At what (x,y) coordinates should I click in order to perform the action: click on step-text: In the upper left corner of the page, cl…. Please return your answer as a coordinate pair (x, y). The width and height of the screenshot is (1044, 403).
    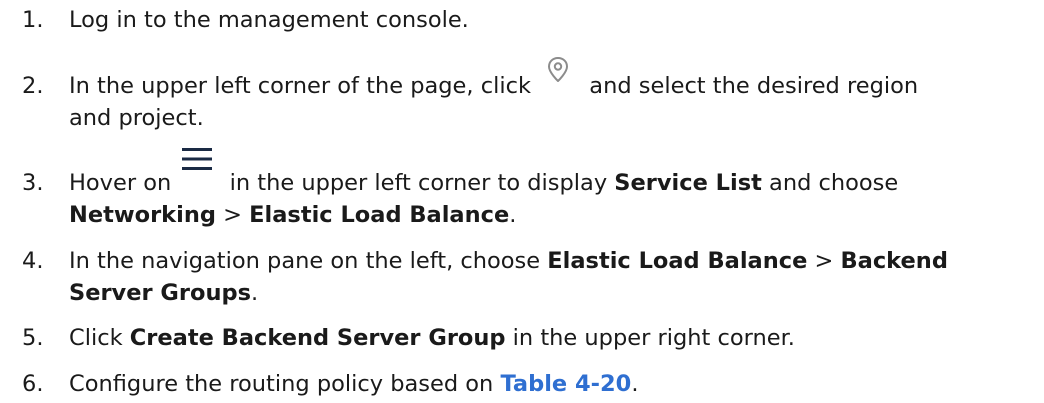
    Looking at the image, I should click on (300, 86).